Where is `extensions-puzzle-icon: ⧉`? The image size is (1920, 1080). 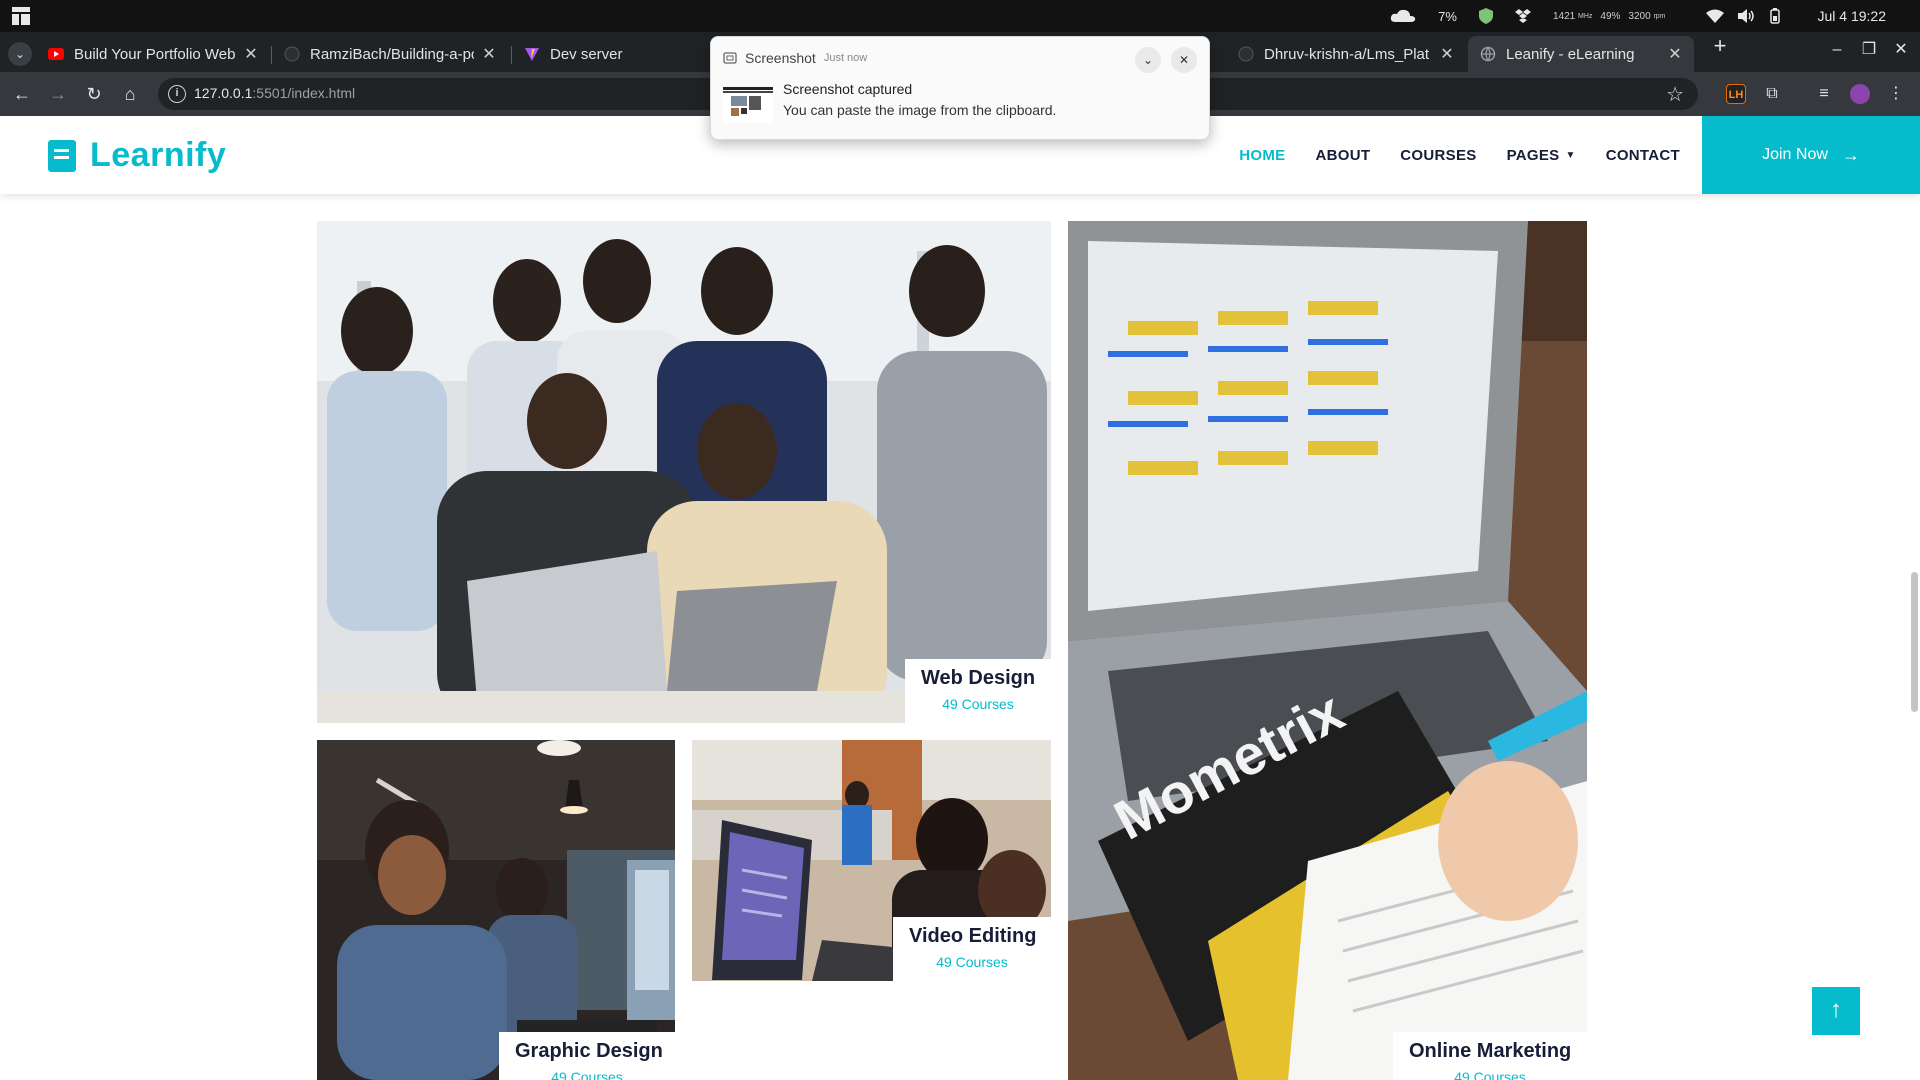 extensions-puzzle-icon: ⧉ is located at coordinates (1772, 94).